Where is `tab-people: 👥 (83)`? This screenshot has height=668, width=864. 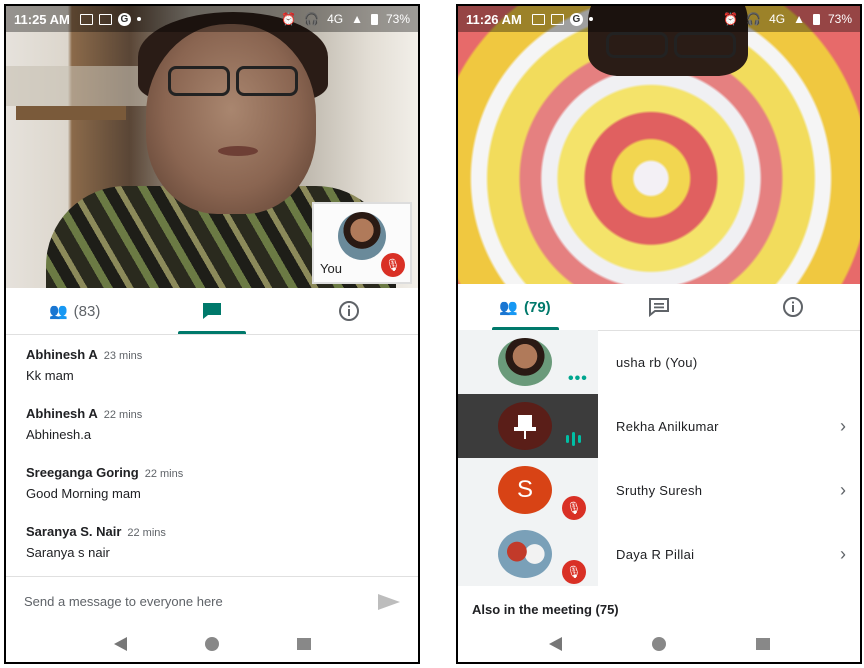
tab-people: 👥 (83) is located at coordinates (74, 311).